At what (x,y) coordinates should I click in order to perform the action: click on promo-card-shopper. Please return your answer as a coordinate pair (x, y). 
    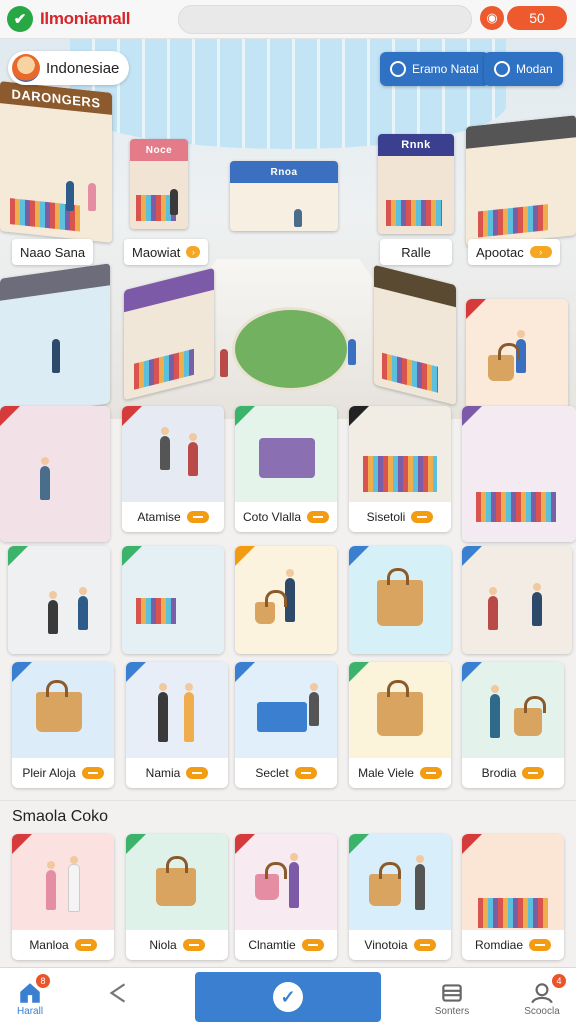
    Looking at the image, I should click on (517, 354).